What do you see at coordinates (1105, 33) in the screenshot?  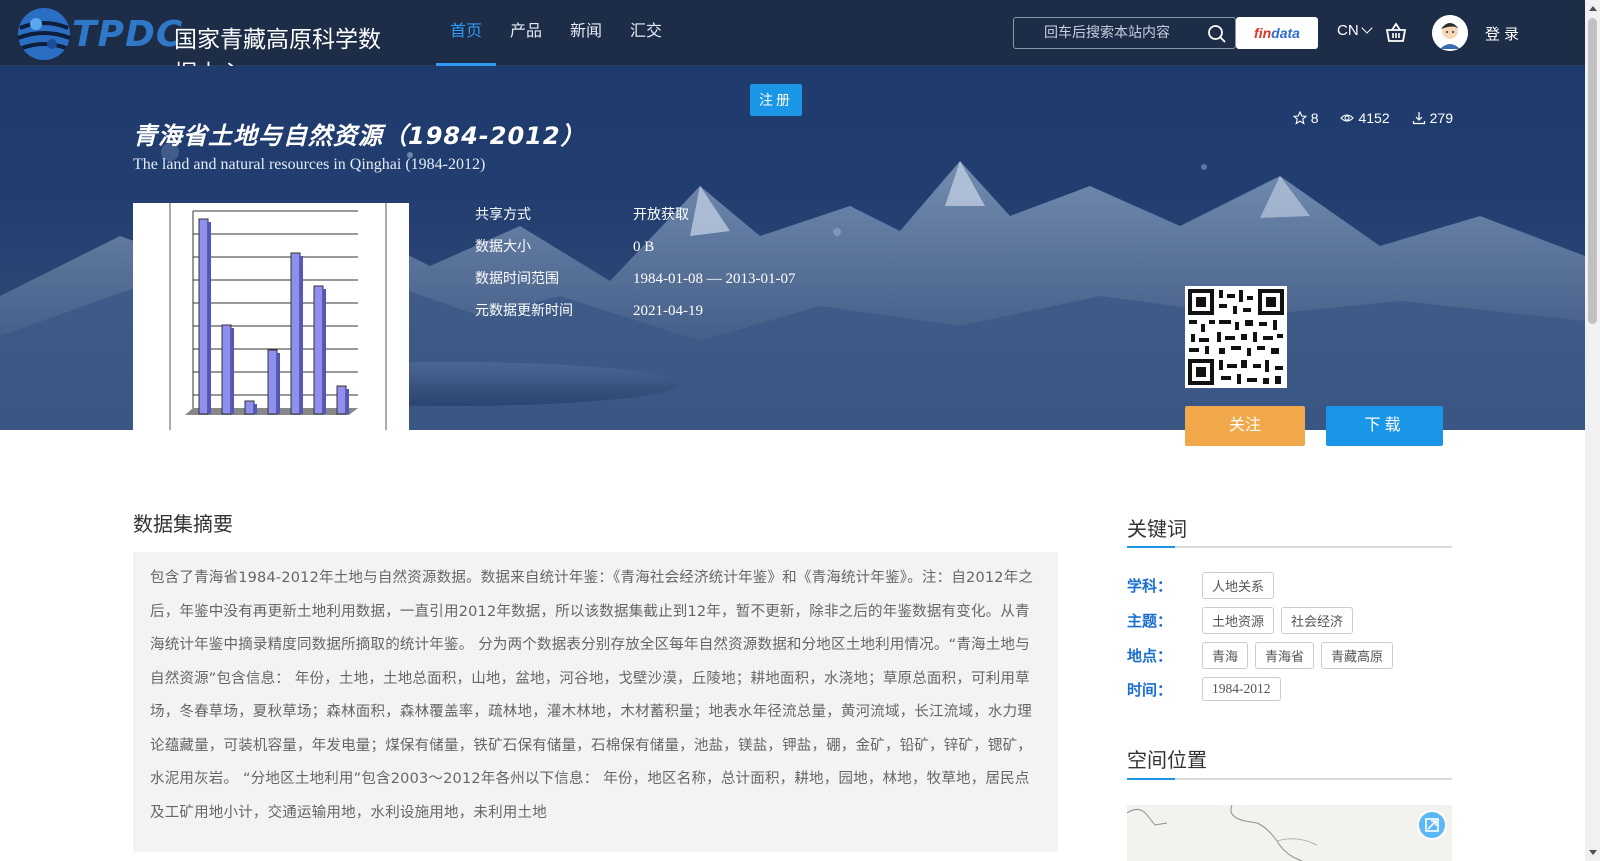 I see `search-input` at bounding box center [1105, 33].